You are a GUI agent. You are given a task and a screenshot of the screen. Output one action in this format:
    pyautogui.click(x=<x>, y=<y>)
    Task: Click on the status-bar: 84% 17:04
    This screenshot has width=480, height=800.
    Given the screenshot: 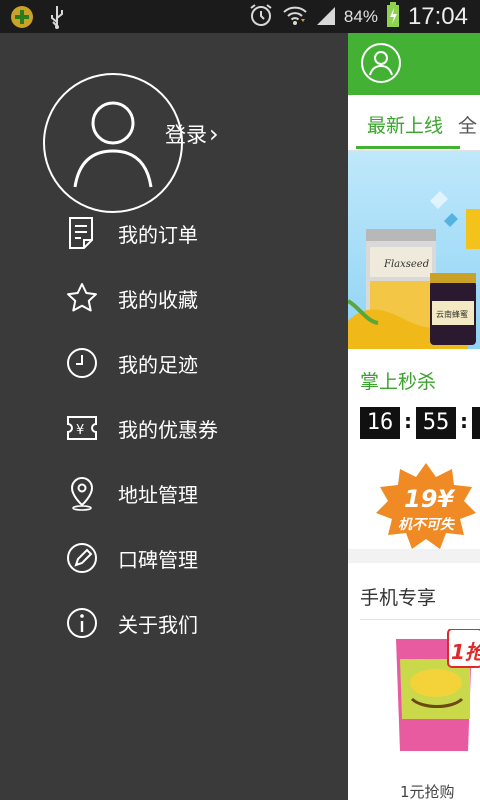 What is the action you would take?
    pyautogui.click(x=240, y=16)
    